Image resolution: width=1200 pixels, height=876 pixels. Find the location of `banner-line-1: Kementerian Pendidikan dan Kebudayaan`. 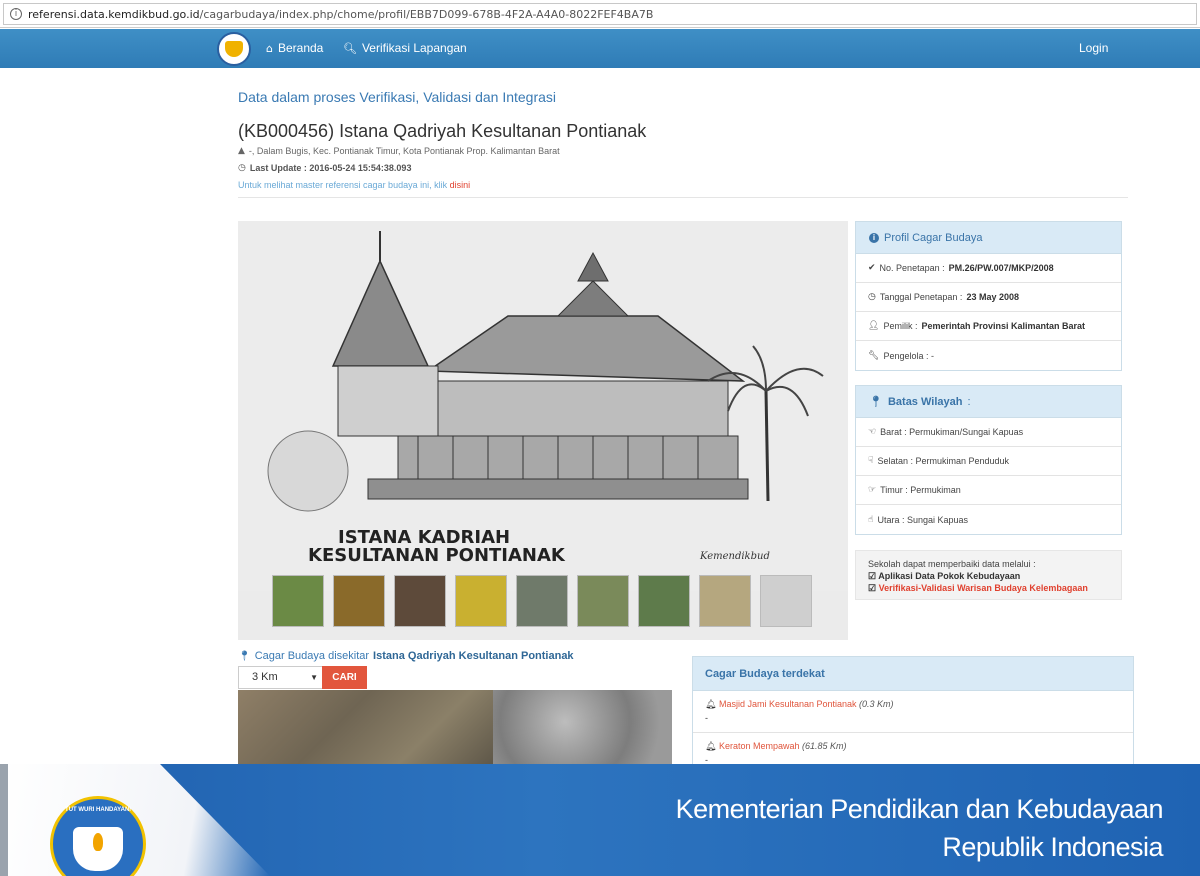

banner-line-1: Kementerian Pendidikan dan Kebudayaan is located at coordinates (919, 809).